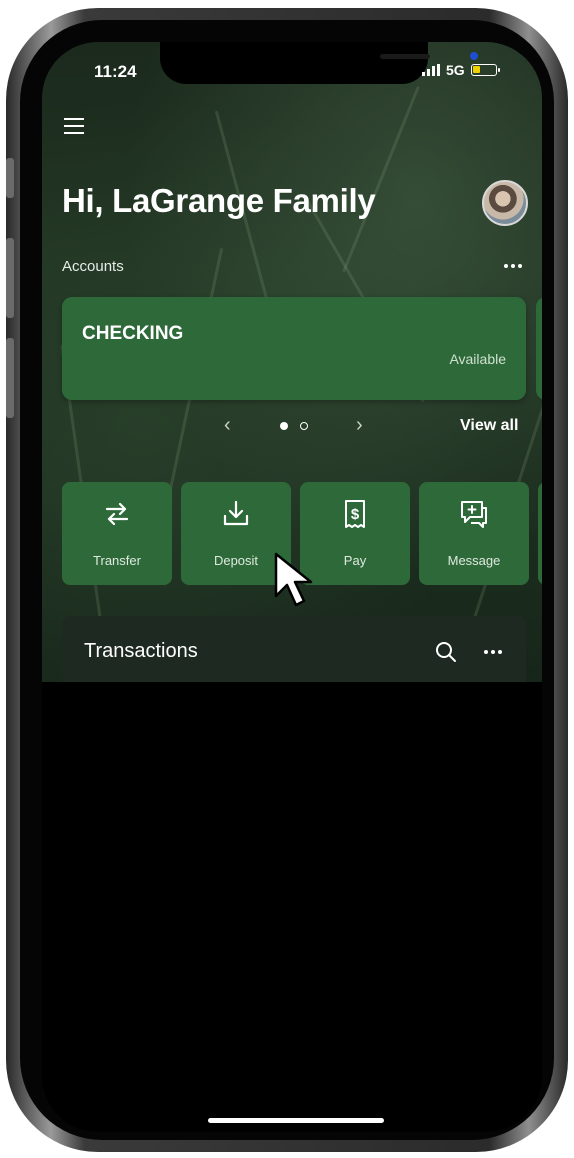 Image resolution: width=574 pixels, height=1158 pixels. Describe the element at coordinates (359, 425) in the screenshot. I see `pager-next-icon: ›` at that location.